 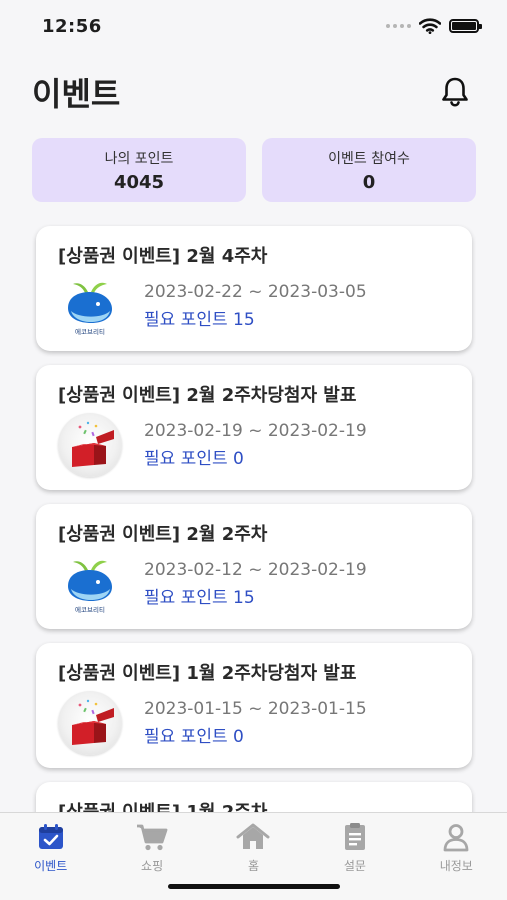 What do you see at coordinates (456, 866) in the screenshot?
I see `tab-label: 내정보` at bounding box center [456, 866].